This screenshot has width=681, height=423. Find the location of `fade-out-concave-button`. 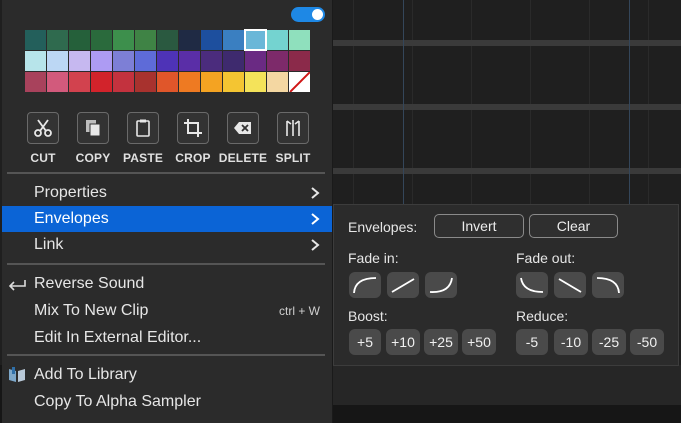

fade-out-concave-button is located at coordinates (532, 285).